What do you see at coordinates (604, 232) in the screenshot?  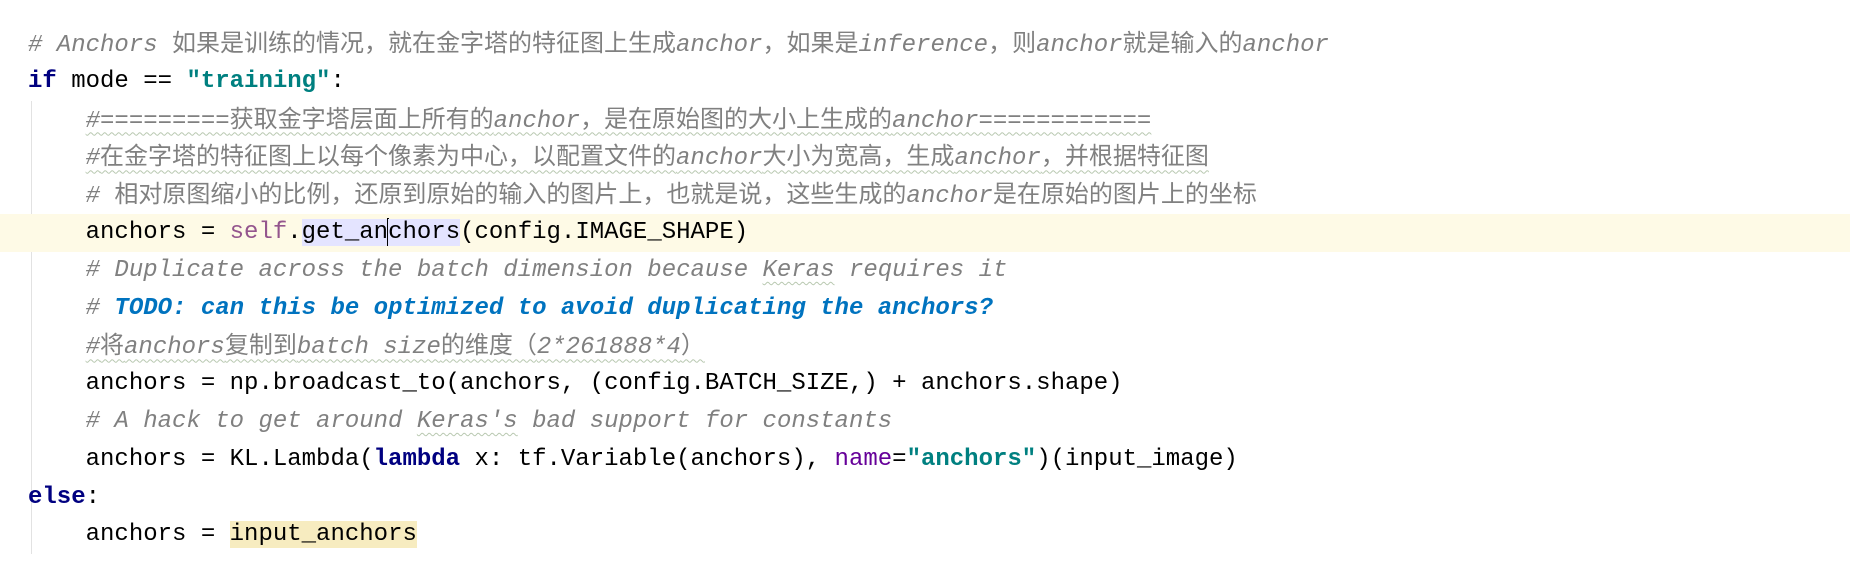 I see `code-token: (config.IMAGE_SHAPE)` at bounding box center [604, 232].